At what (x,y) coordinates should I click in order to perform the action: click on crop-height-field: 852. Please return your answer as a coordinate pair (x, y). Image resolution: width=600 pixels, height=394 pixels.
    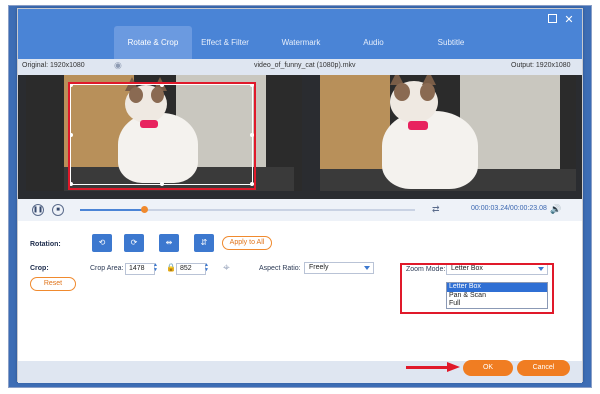
    Looking at the image, I should click on (191, 269).